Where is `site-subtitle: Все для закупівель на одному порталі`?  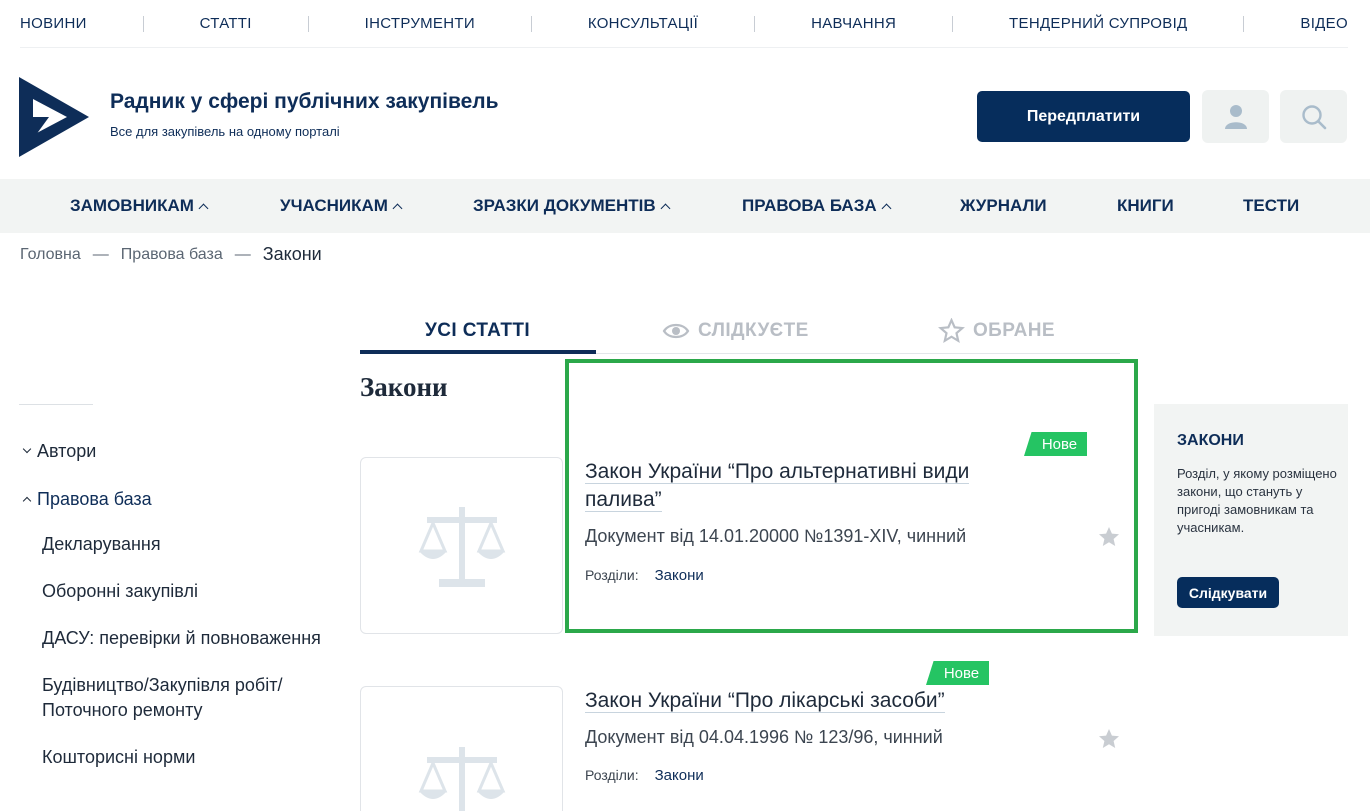
site-subtitle: Все для закупівель на одному порталі is located at coordinates (225, 131).